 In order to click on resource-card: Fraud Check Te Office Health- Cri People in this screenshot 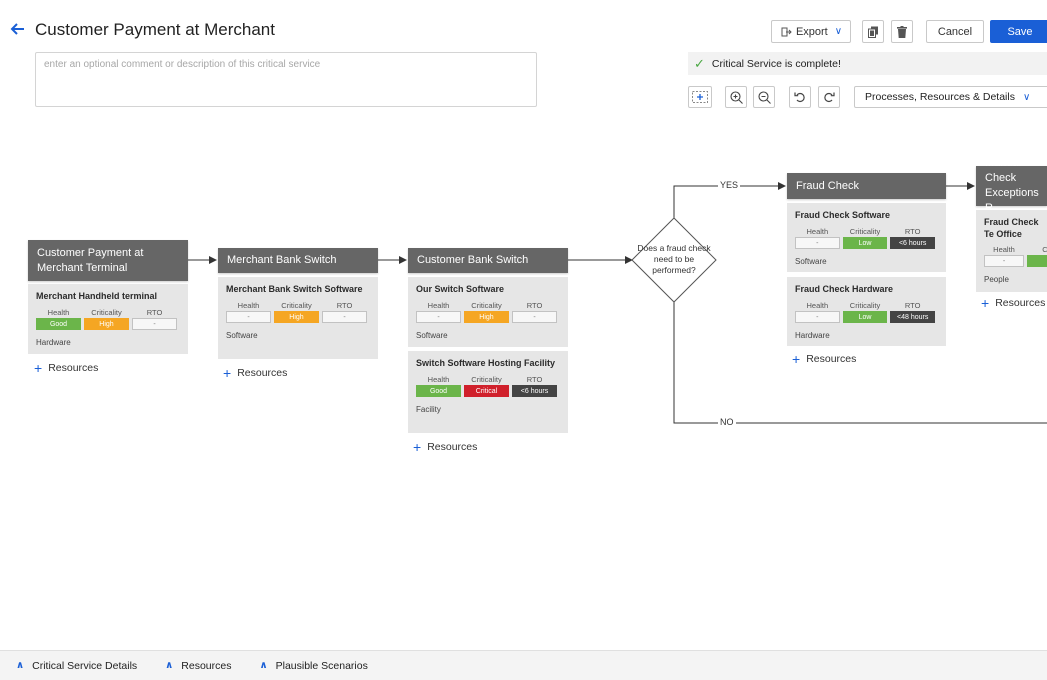, I will do `click(1011, 251)`.